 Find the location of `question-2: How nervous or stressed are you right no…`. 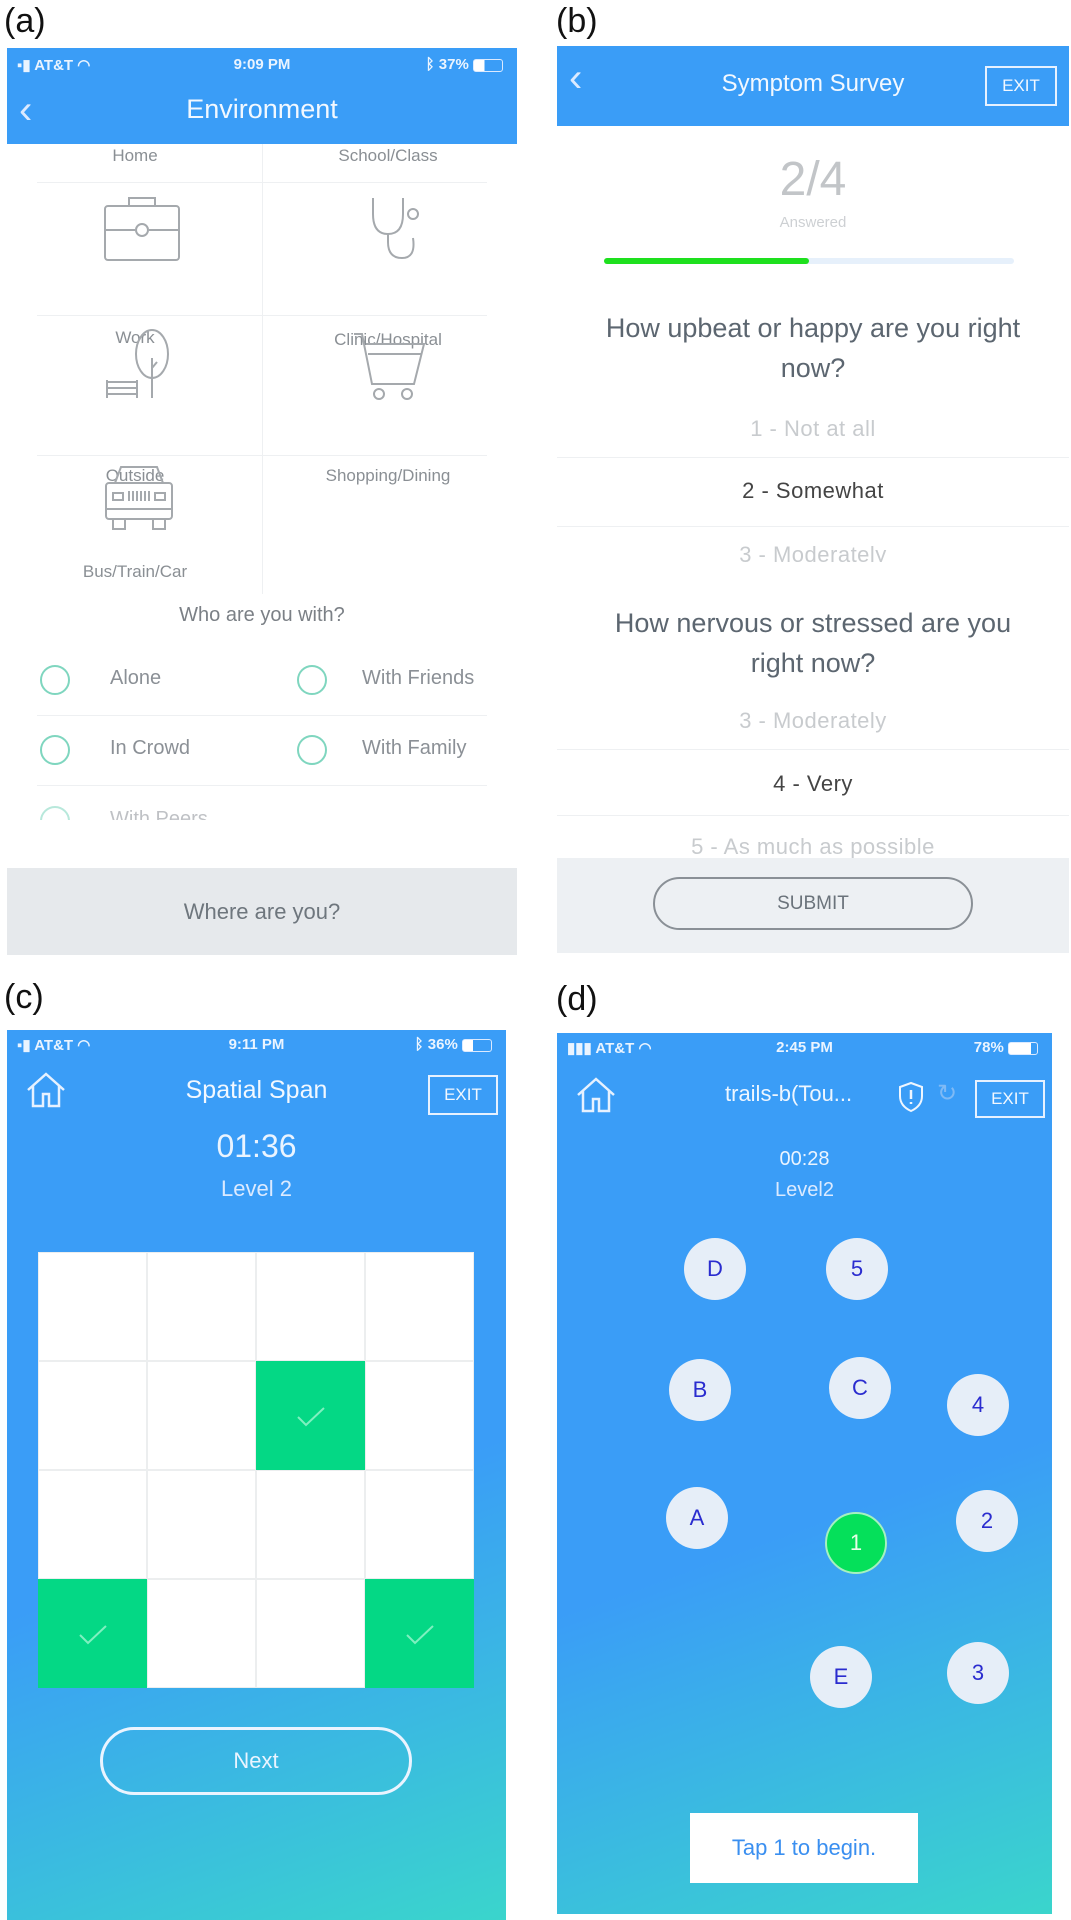

question-2: How nervous or stressed are you right no… is located at coordinates (813, 643).